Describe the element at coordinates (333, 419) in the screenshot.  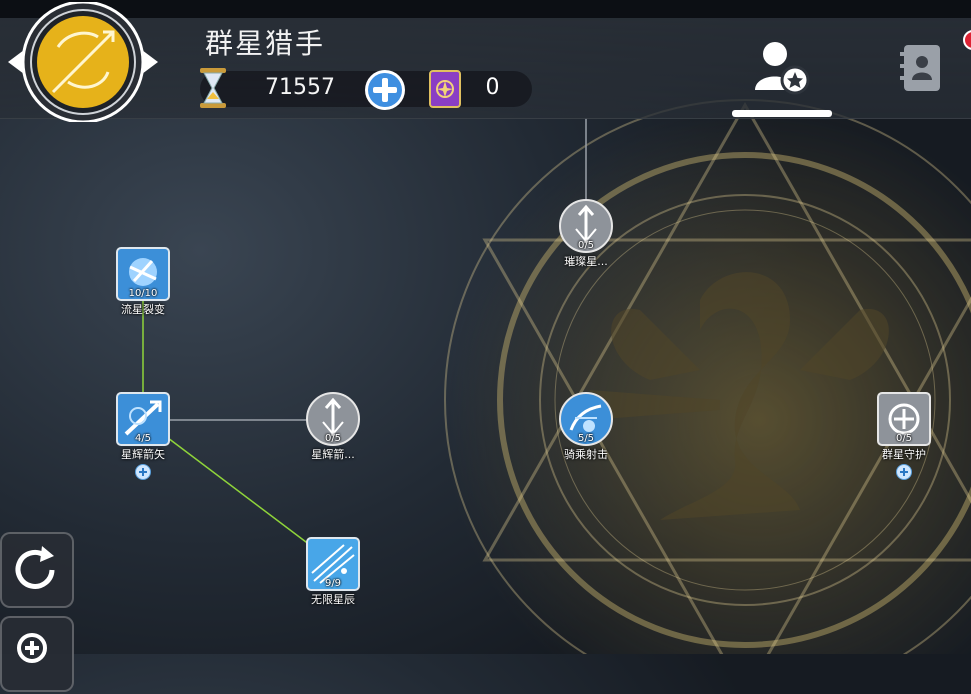
I see `starlight-arrow-icon: 0/5` at that location.